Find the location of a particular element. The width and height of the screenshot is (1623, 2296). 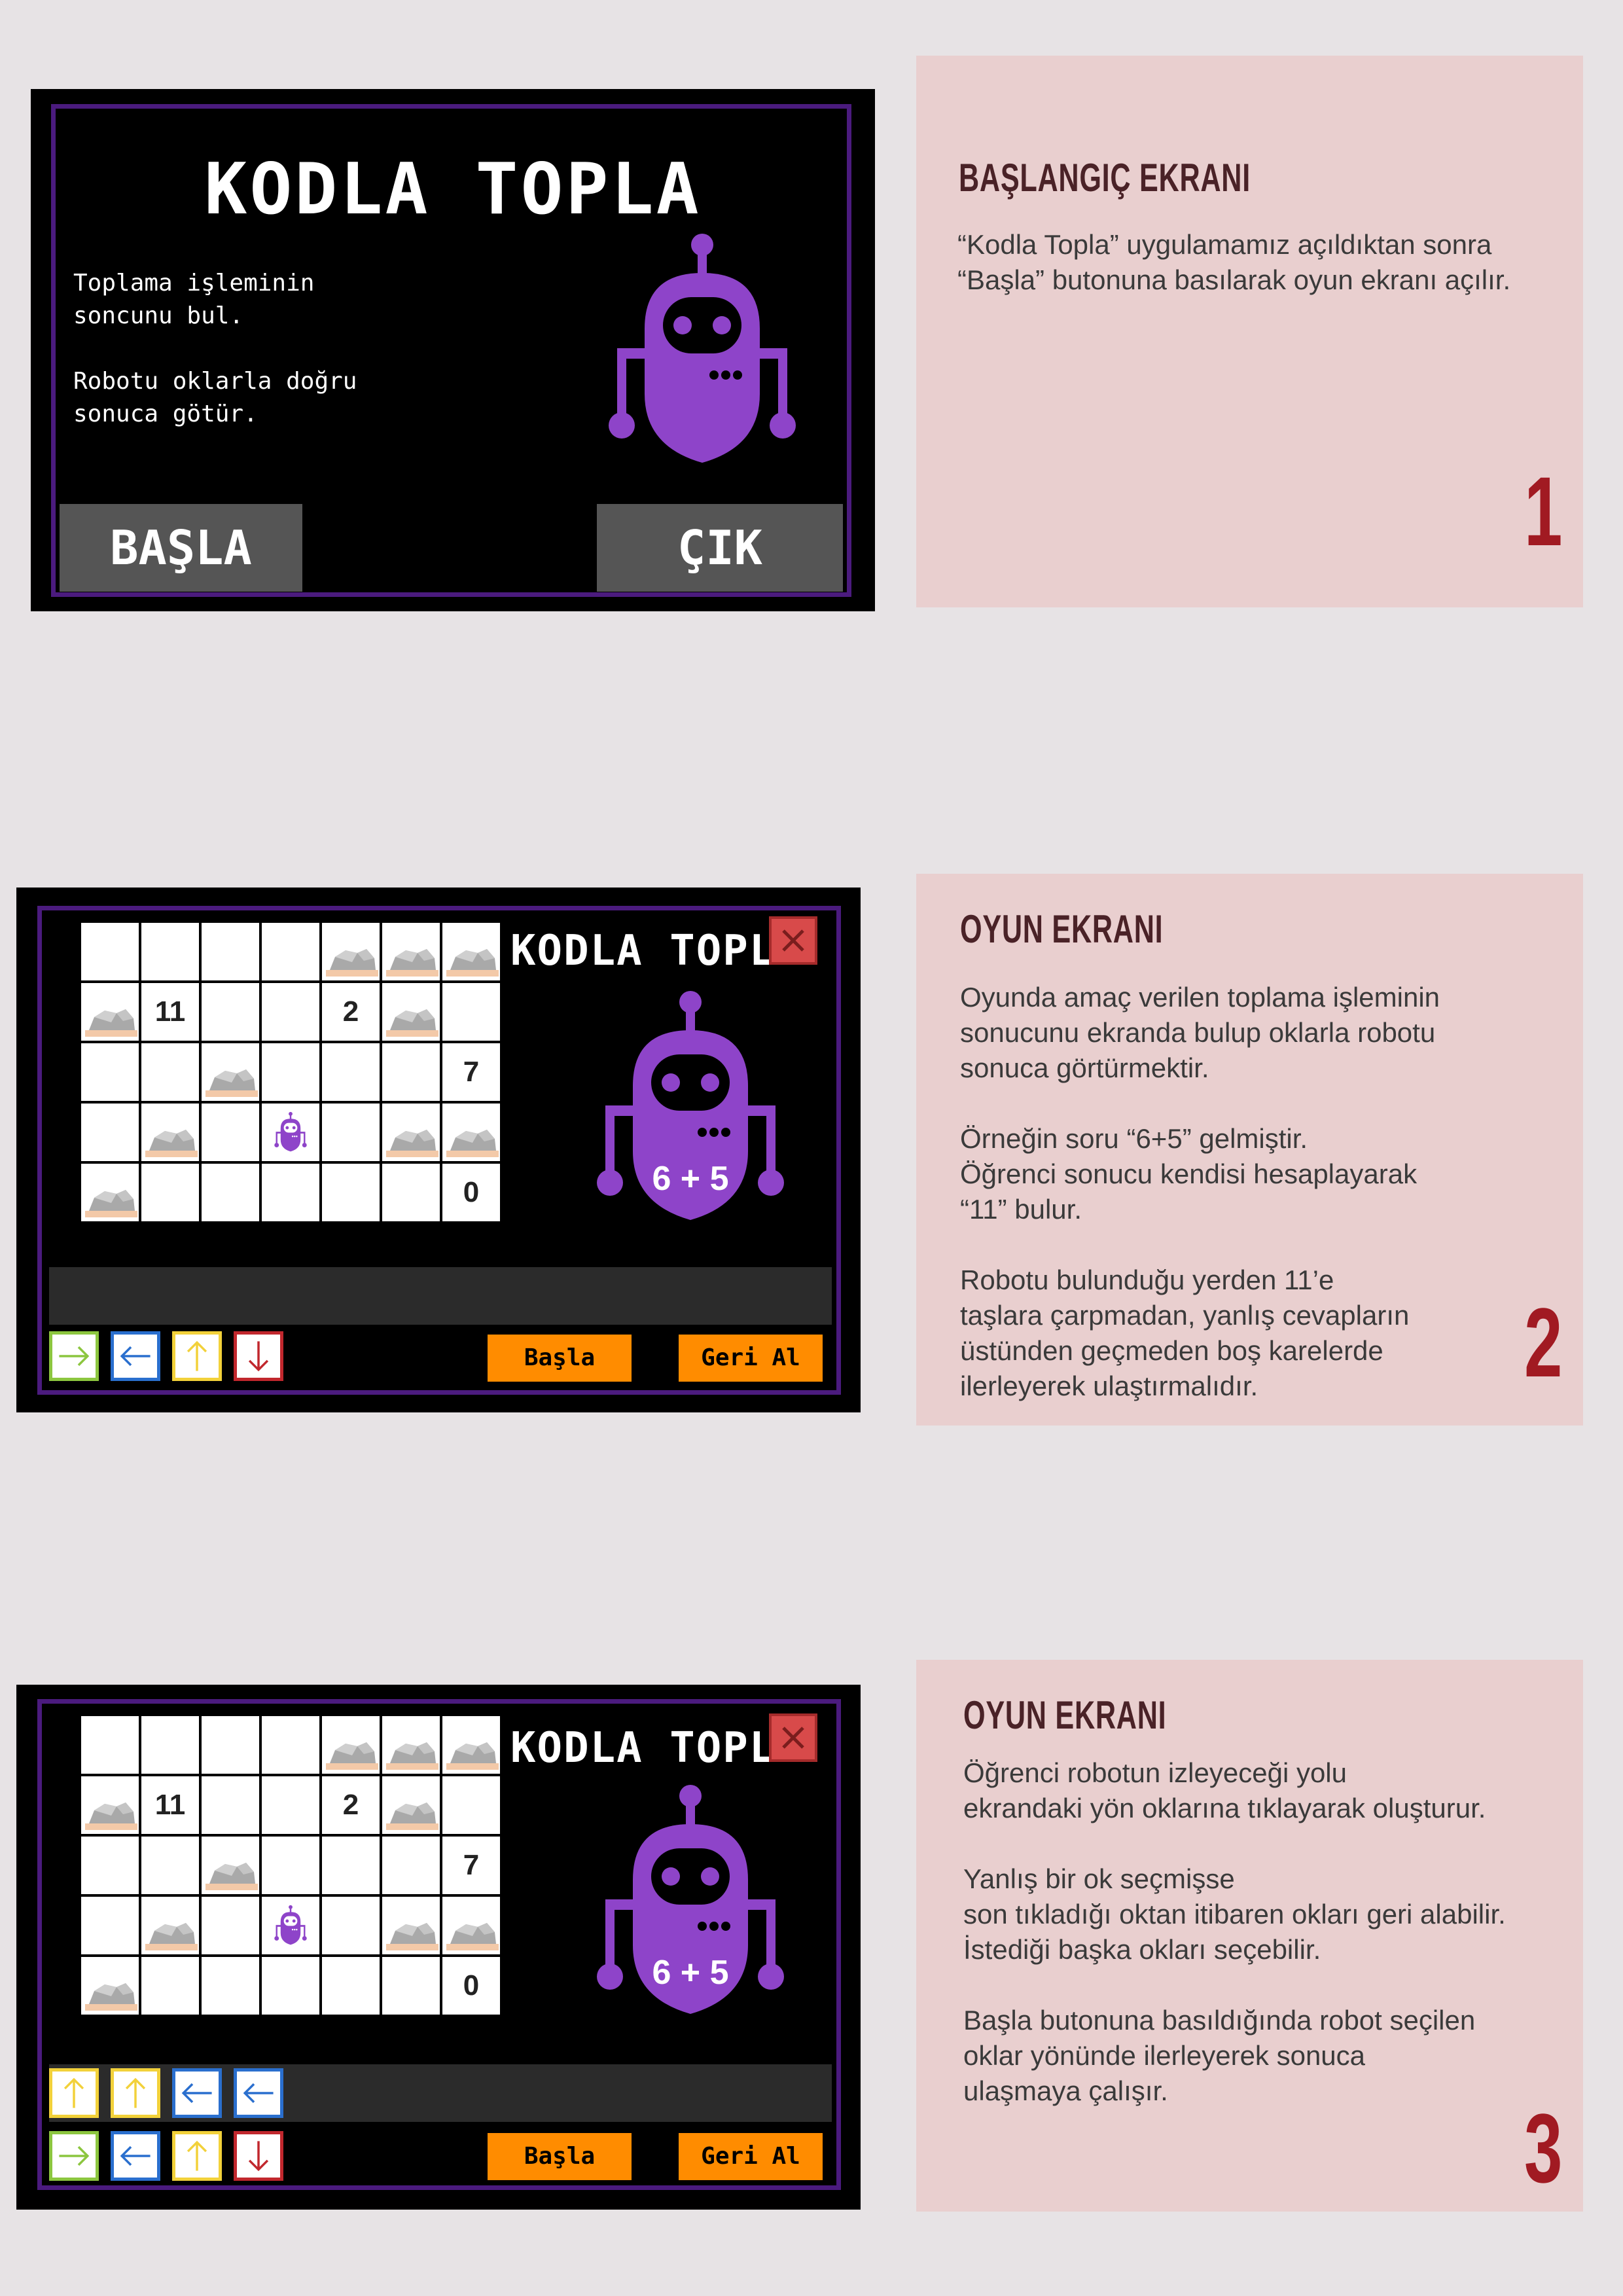

arrow-left-icon is located at coordinates (196, 2093).